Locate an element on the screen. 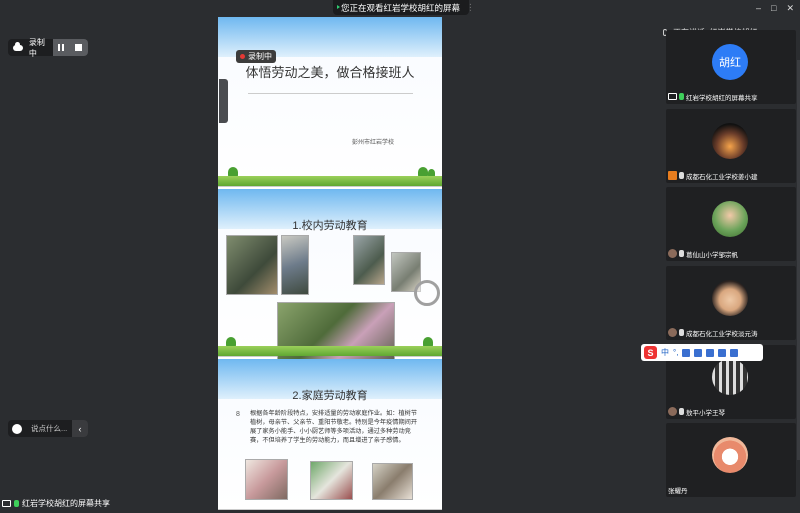 The width and height of the screenshot is (800, 513). annotation-pointer-icon is located at coordinates (427, 293).